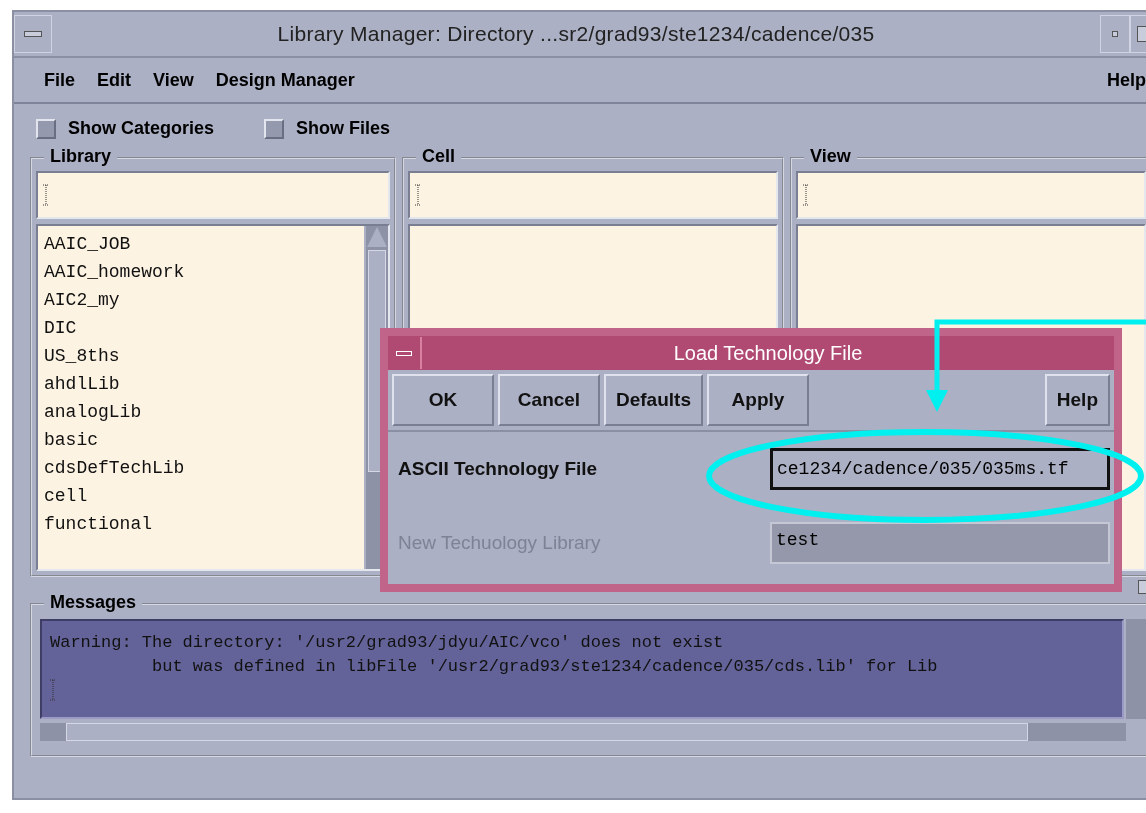 The width and height of the screenshot is (1146, 813). Describe the element at coordinates (201, 272) in the screenshot. I see `list-item: AAIC_homework` at that location.